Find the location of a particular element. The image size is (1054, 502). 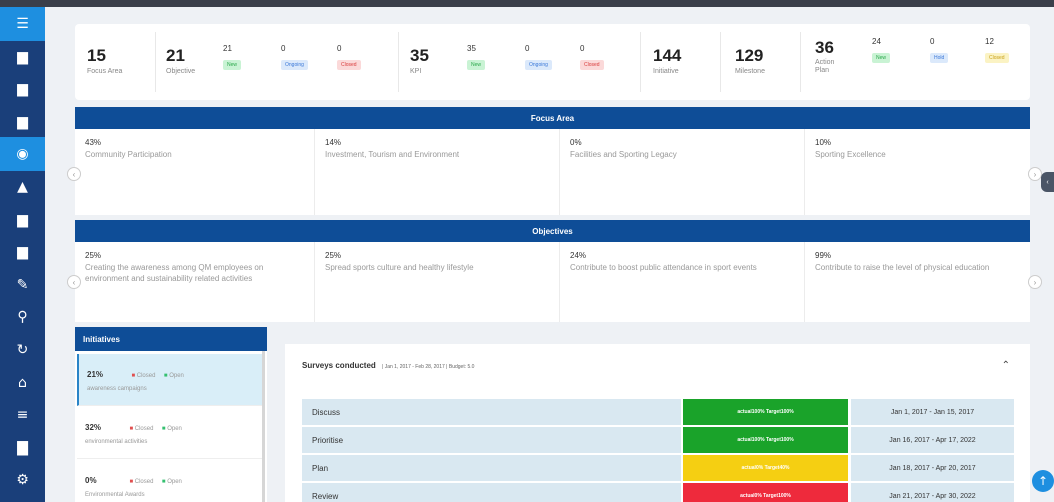

kpi-new: 35 New is located at coordinates (487, 57).